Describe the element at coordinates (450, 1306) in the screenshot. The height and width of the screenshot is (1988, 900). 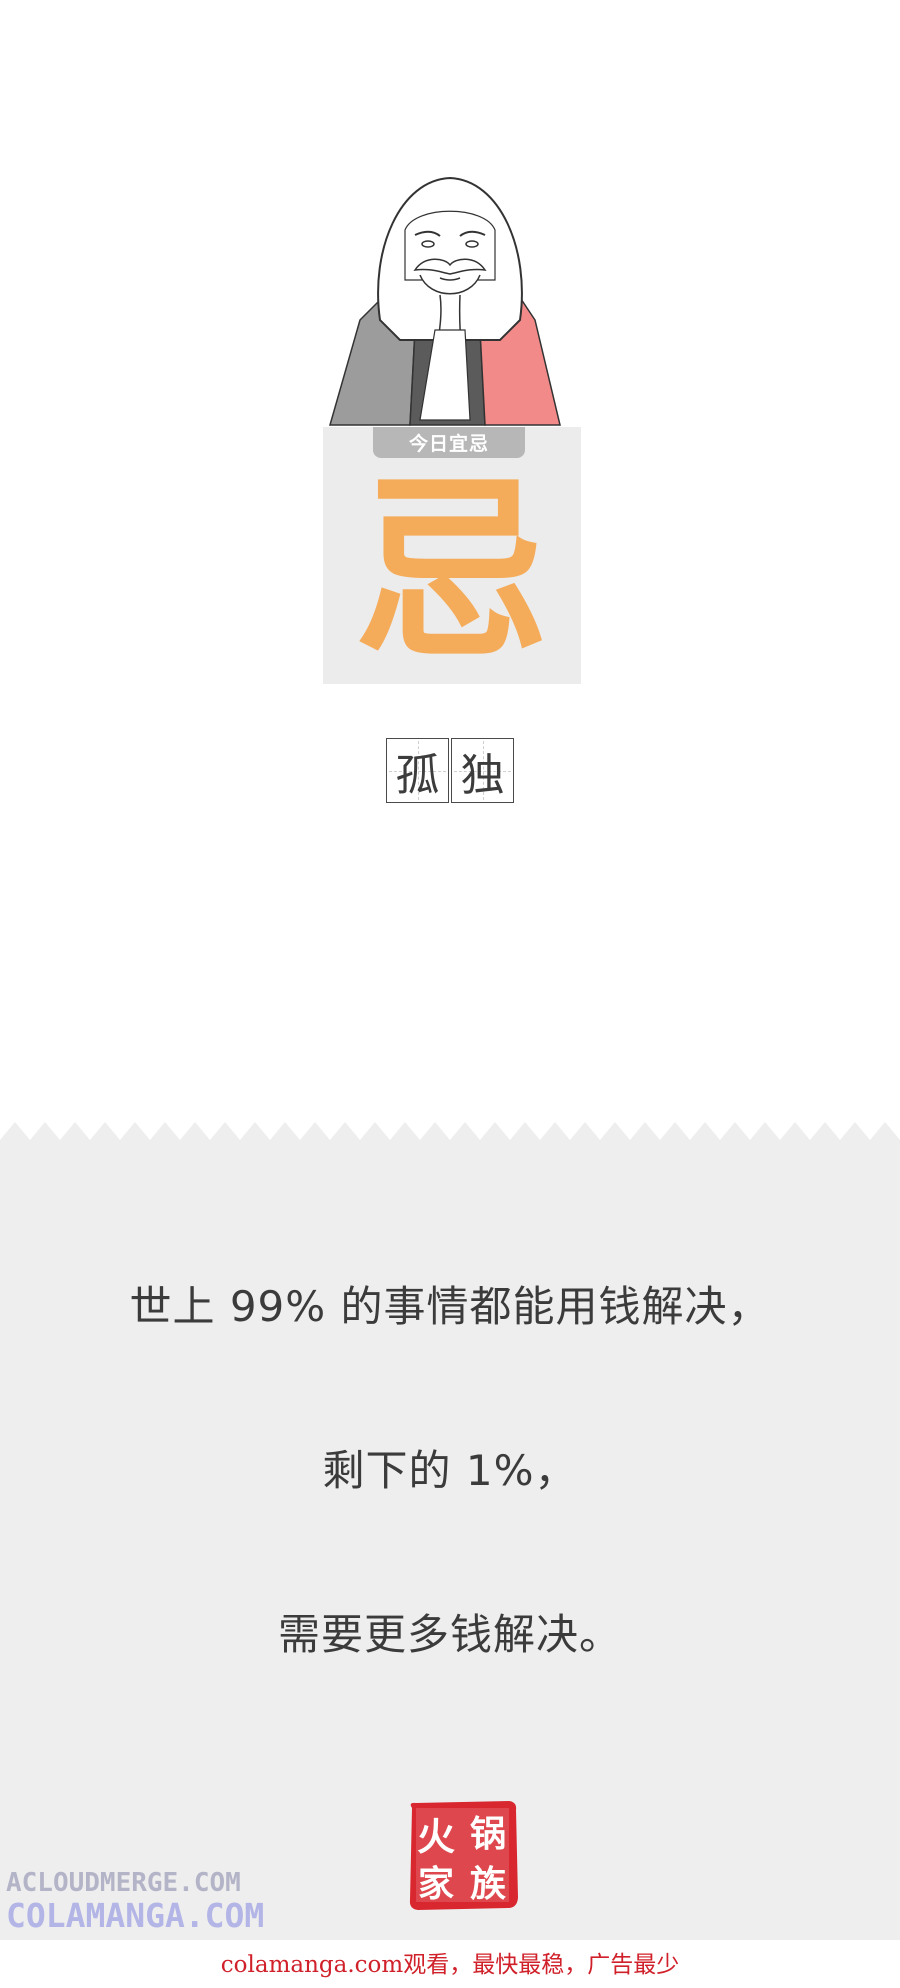
I see `quote-line-1: 世上 99% 的事情都能用钱解决，` at that location.